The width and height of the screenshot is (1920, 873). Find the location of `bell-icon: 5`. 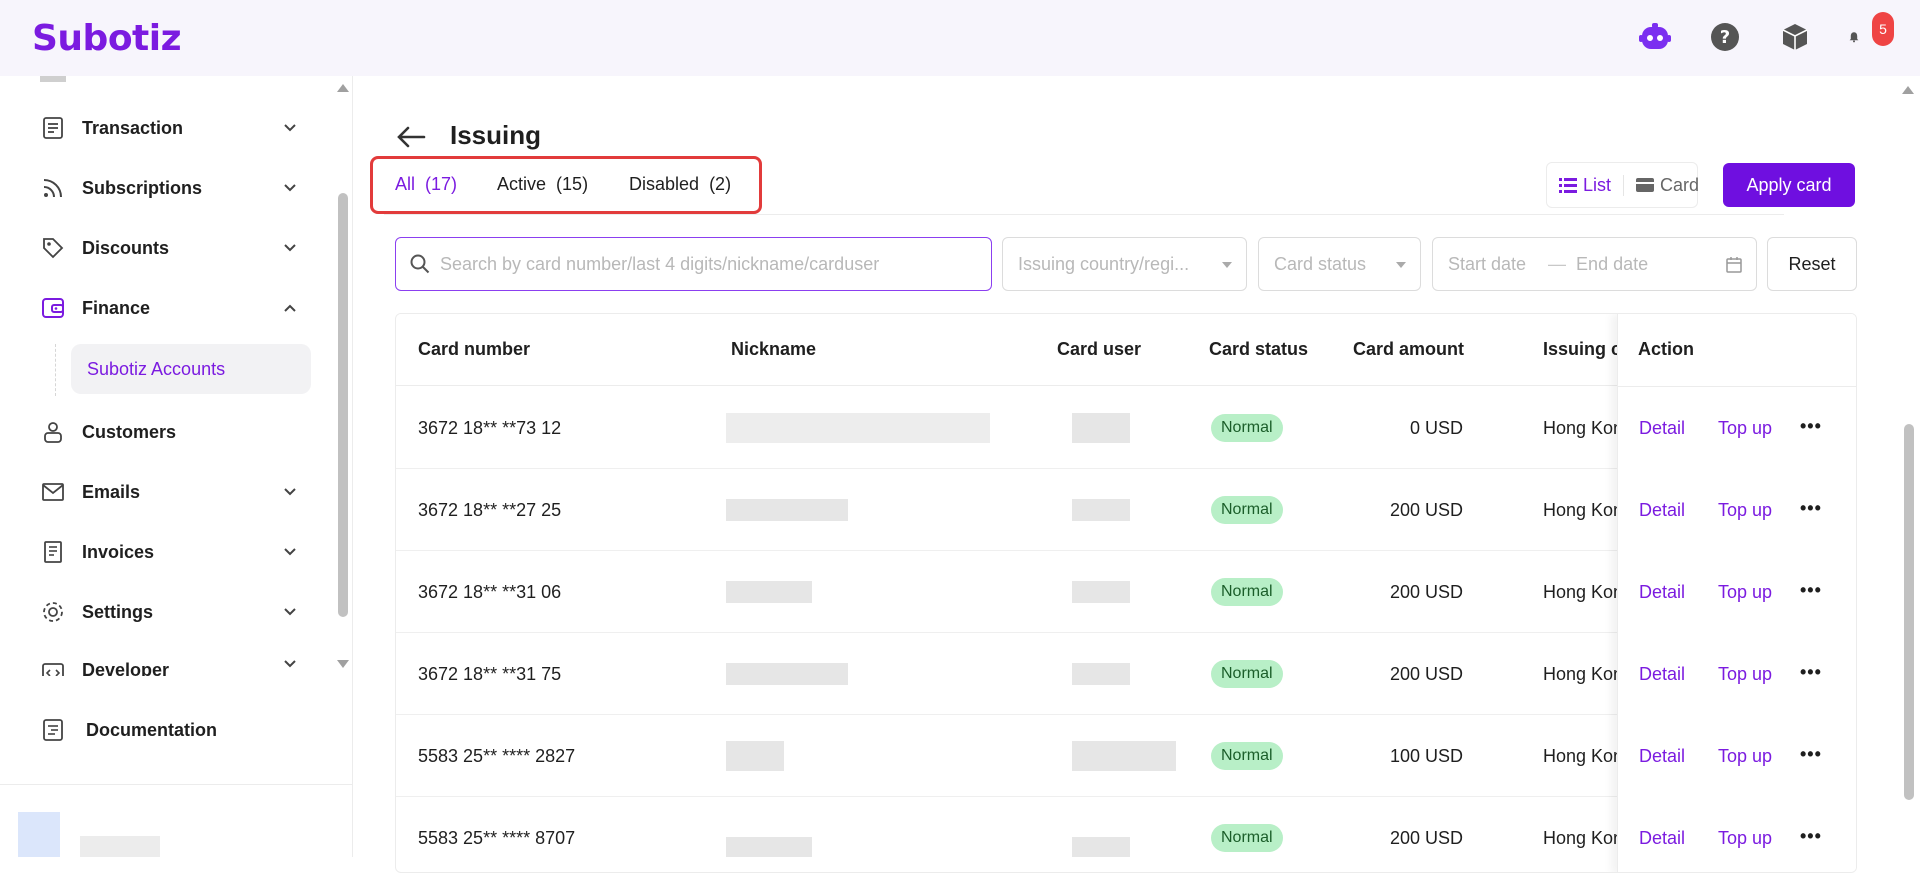

bell-icon: 5 is located at coordinates (1871, 33).